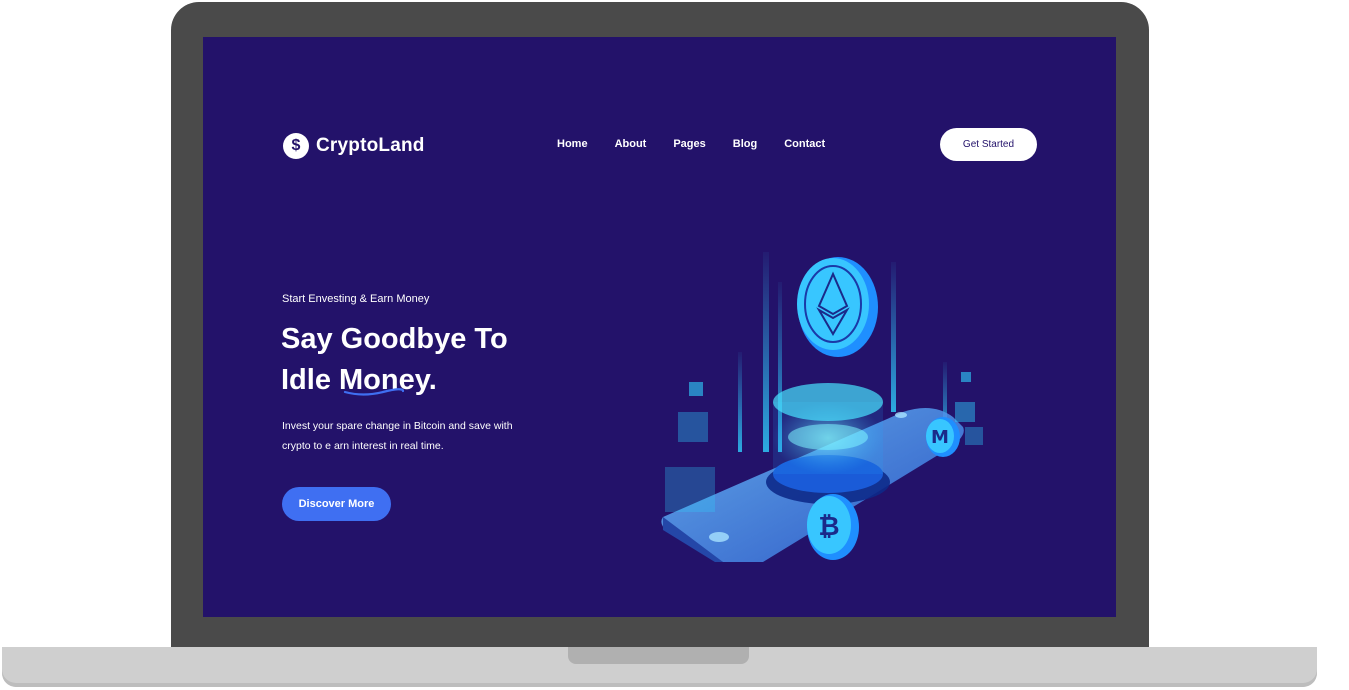 The width and height of the screenshot is (1349, 690). Describe the element at coordinates (336, 504) in the screenshot. I see `discover-more-button: Discover More` at that location.